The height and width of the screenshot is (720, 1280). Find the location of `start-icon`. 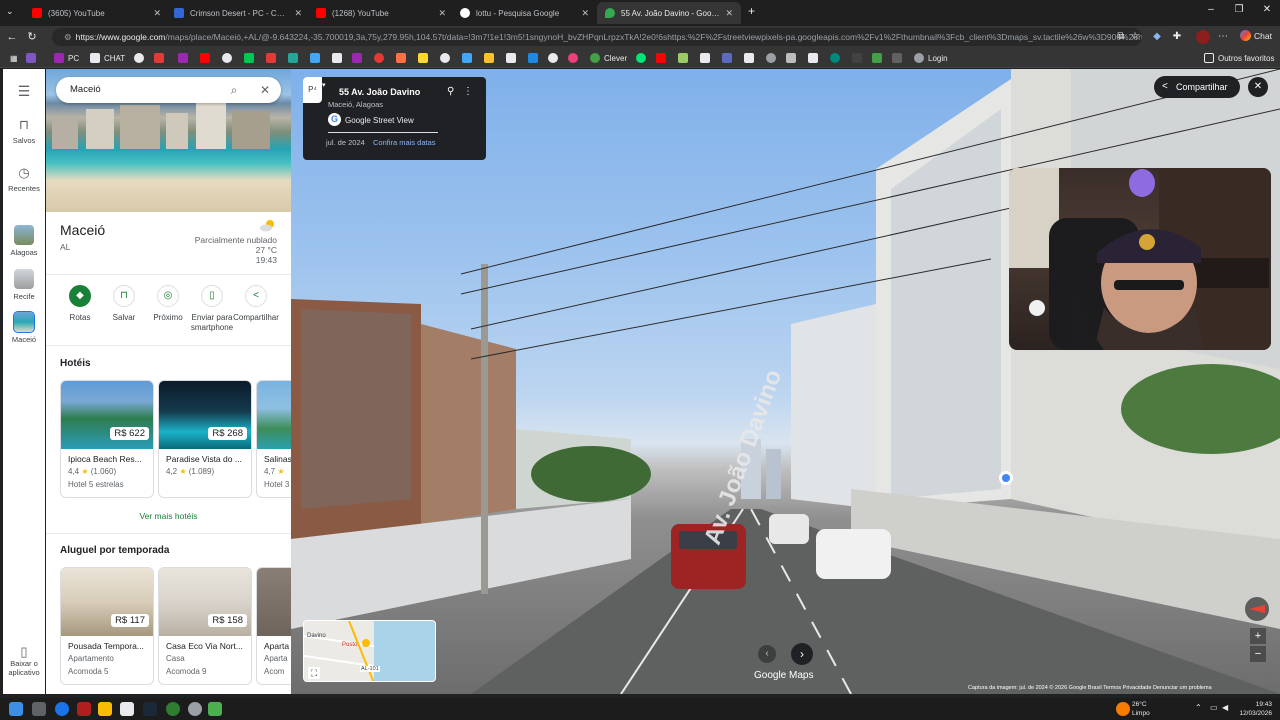

start-icon is located at coordinates (16, 709).